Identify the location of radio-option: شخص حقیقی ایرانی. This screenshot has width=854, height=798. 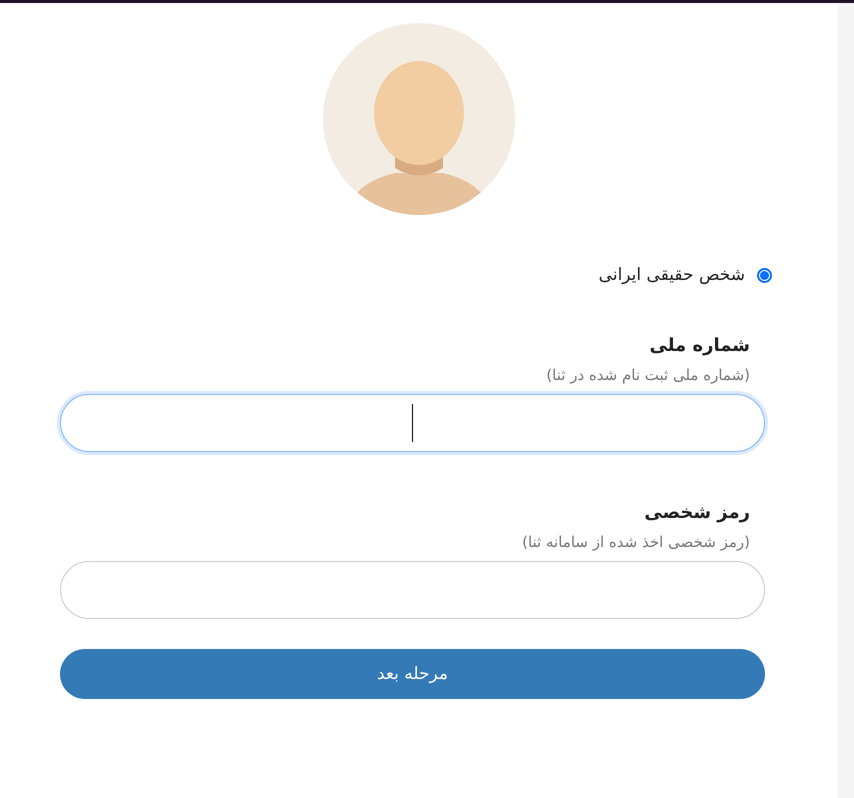
(685, 275).